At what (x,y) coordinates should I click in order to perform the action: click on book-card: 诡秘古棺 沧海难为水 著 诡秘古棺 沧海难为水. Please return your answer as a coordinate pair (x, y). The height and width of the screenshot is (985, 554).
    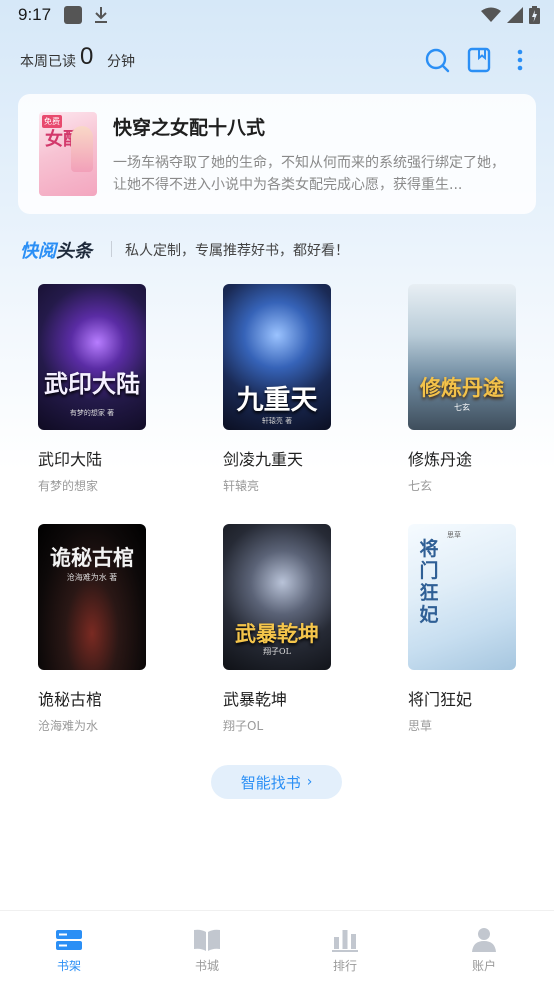
    Looking at the image, I should click on (113, 634).